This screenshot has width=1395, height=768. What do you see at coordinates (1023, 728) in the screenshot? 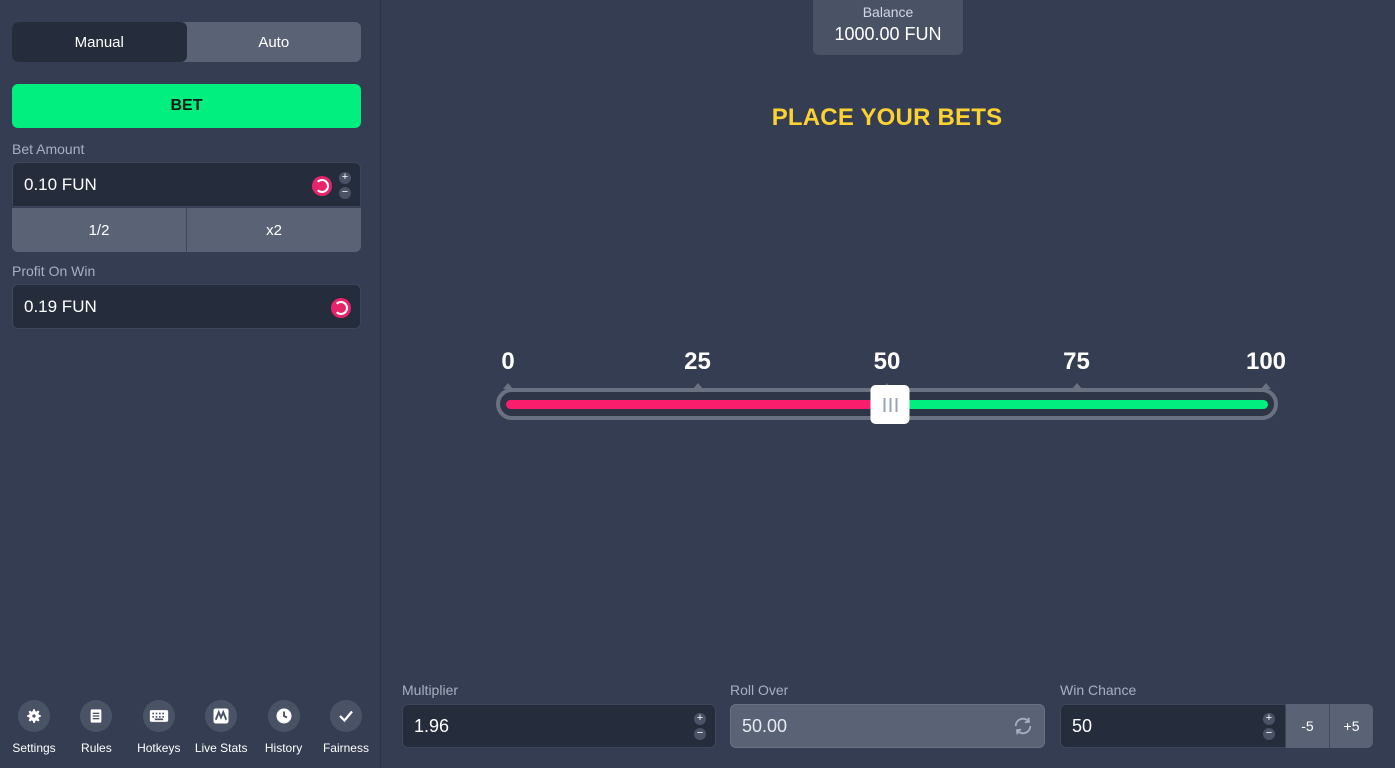
I see `refresh-icon` at bounding box center [1023, 728].